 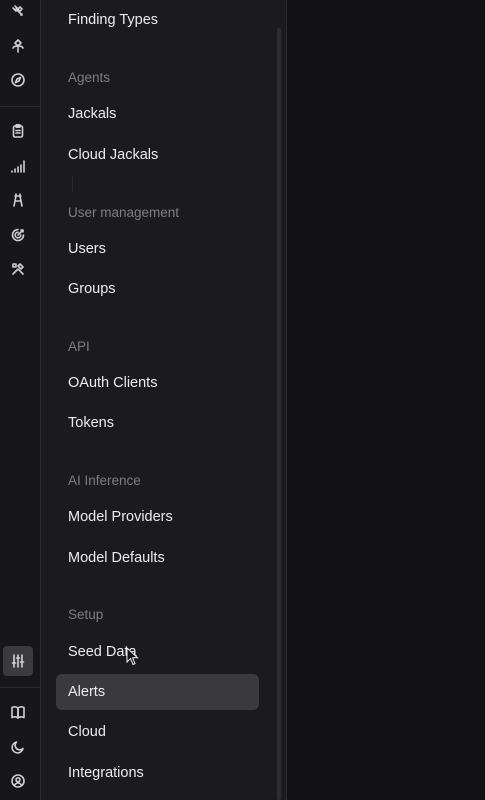 What do you see at coordinates (157, 423) in the screenshot?
I see `nav-item-tokens: Tokens` at bounding box center [157, 423].